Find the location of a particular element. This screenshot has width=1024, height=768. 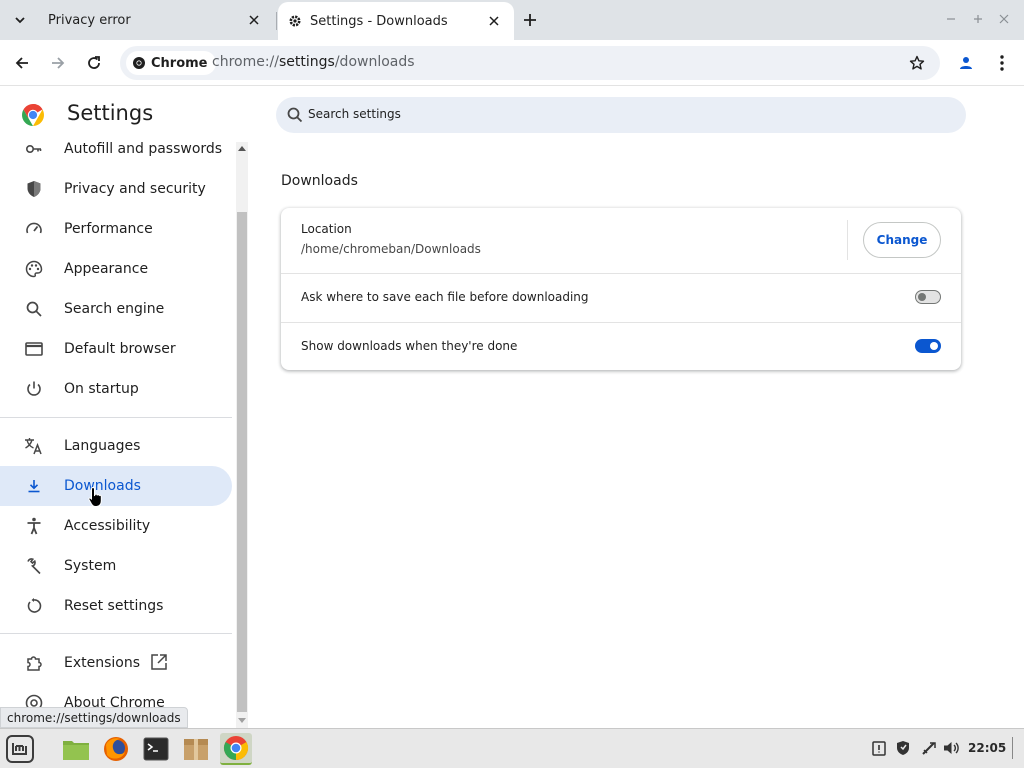

tab-privacy-error: Privacy error is located at coordinates (155, 20).